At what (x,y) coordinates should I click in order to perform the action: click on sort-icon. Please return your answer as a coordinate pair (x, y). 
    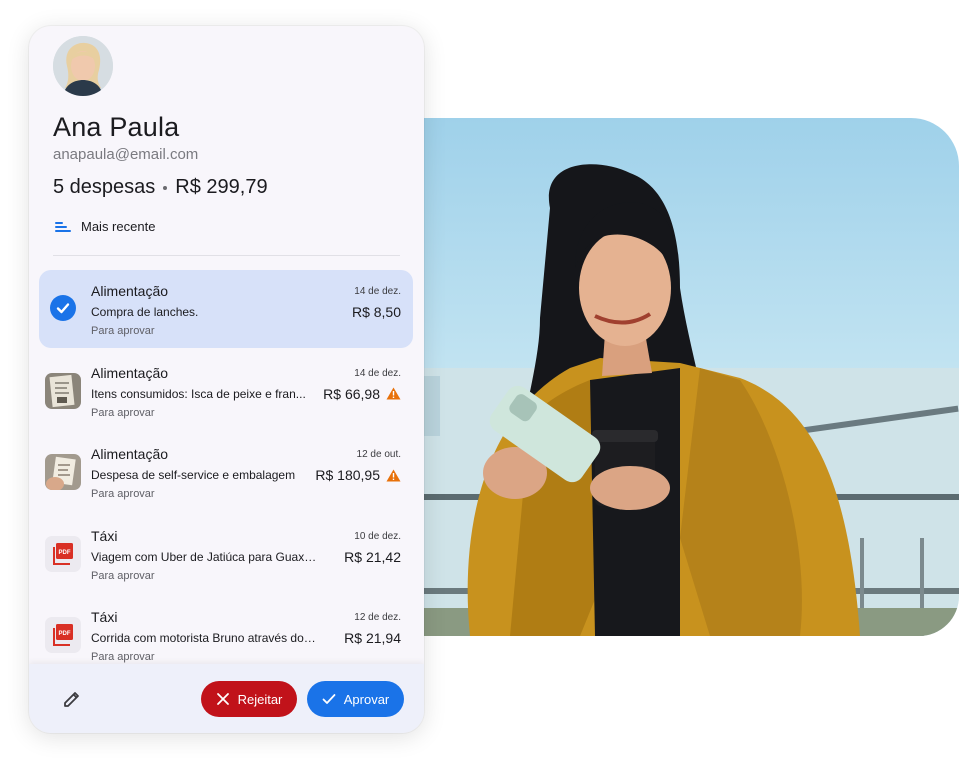
    Looking at the image, I should click on (63, 227).